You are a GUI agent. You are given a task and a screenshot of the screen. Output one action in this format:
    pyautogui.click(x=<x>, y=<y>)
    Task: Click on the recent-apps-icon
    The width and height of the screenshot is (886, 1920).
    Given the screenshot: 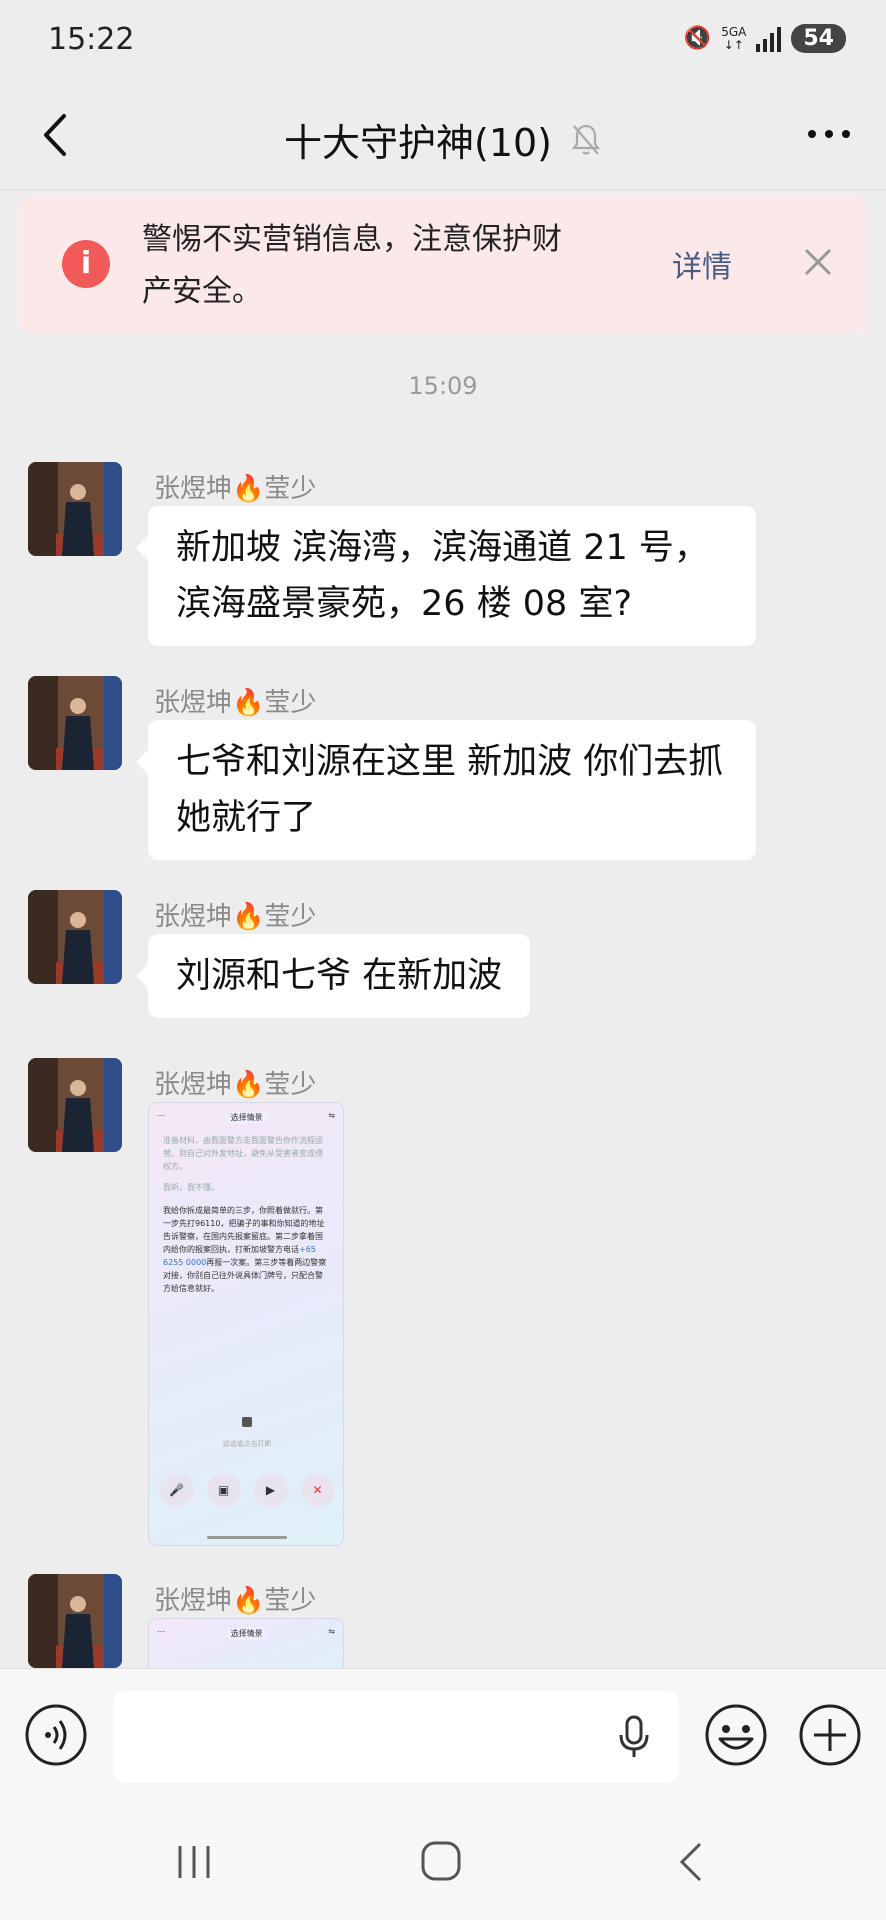 What is the action you would take?
    pyautogui.click(x=194, y=1862)
    